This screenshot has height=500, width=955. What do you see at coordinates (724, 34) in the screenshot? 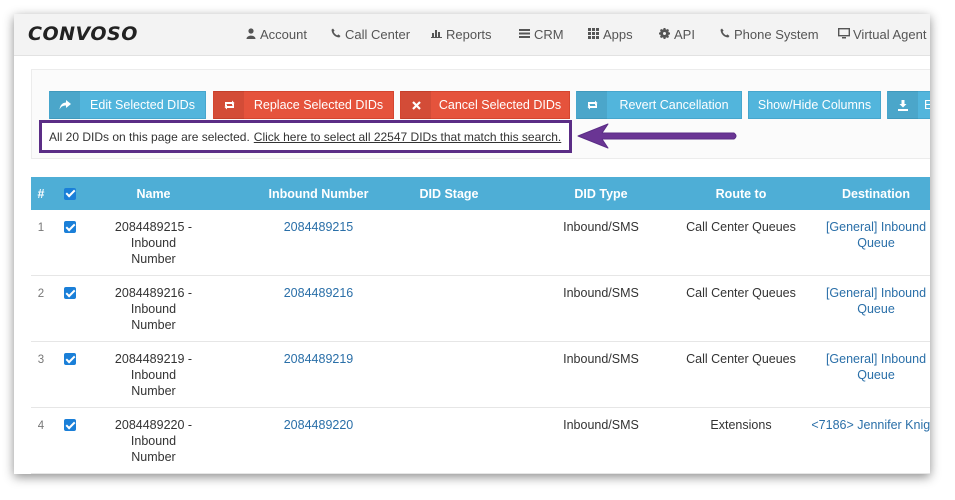
I see `phone-icon` at bounding box center [724, 34].